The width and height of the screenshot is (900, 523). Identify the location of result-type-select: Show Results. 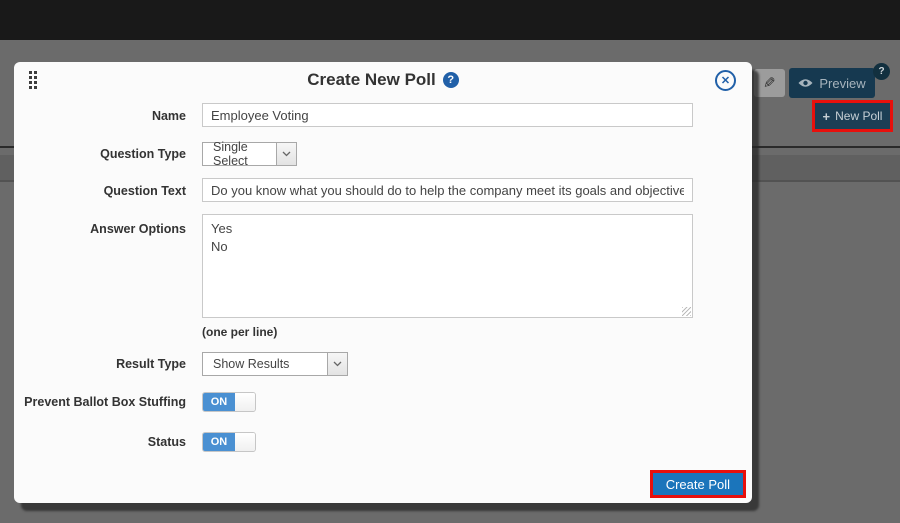
(275, 364).